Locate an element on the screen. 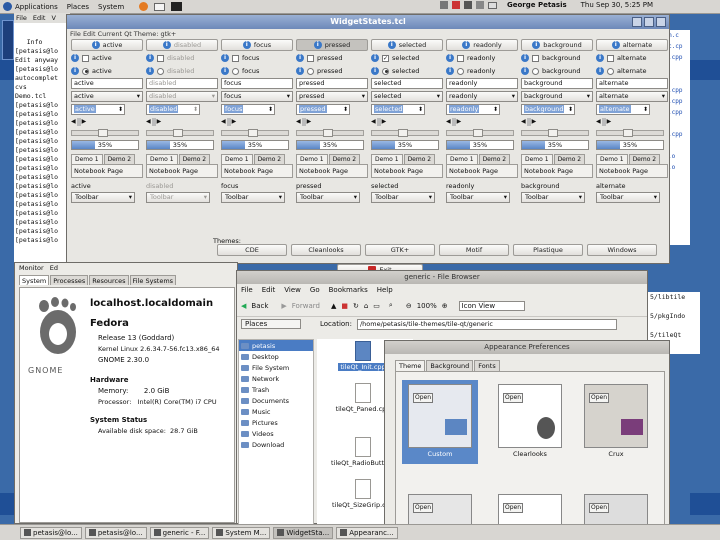 The width and height of the screenshot is (720, 540). menu-applications: Applications is located at coordinates (36, 7).